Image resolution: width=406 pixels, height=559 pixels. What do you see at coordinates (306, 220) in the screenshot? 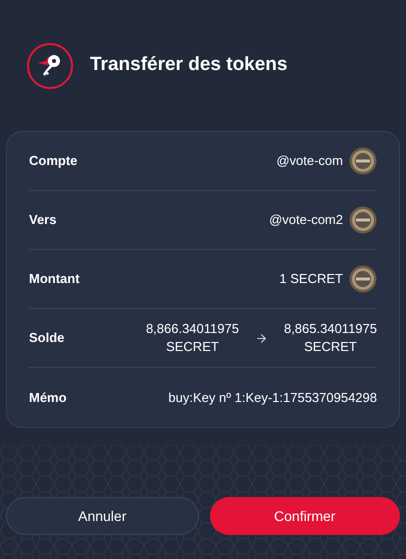
I see `row-value: @vote-com2` at bounding box center [306, 220].